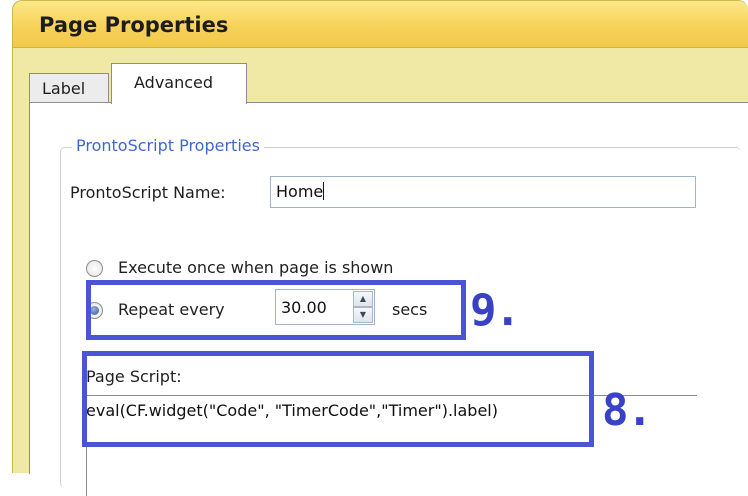 The image size is (748, 496). Describe the element at coordinates (483, 192) in the screenshot. I see `prontoscript-name-input: Home` at that location.